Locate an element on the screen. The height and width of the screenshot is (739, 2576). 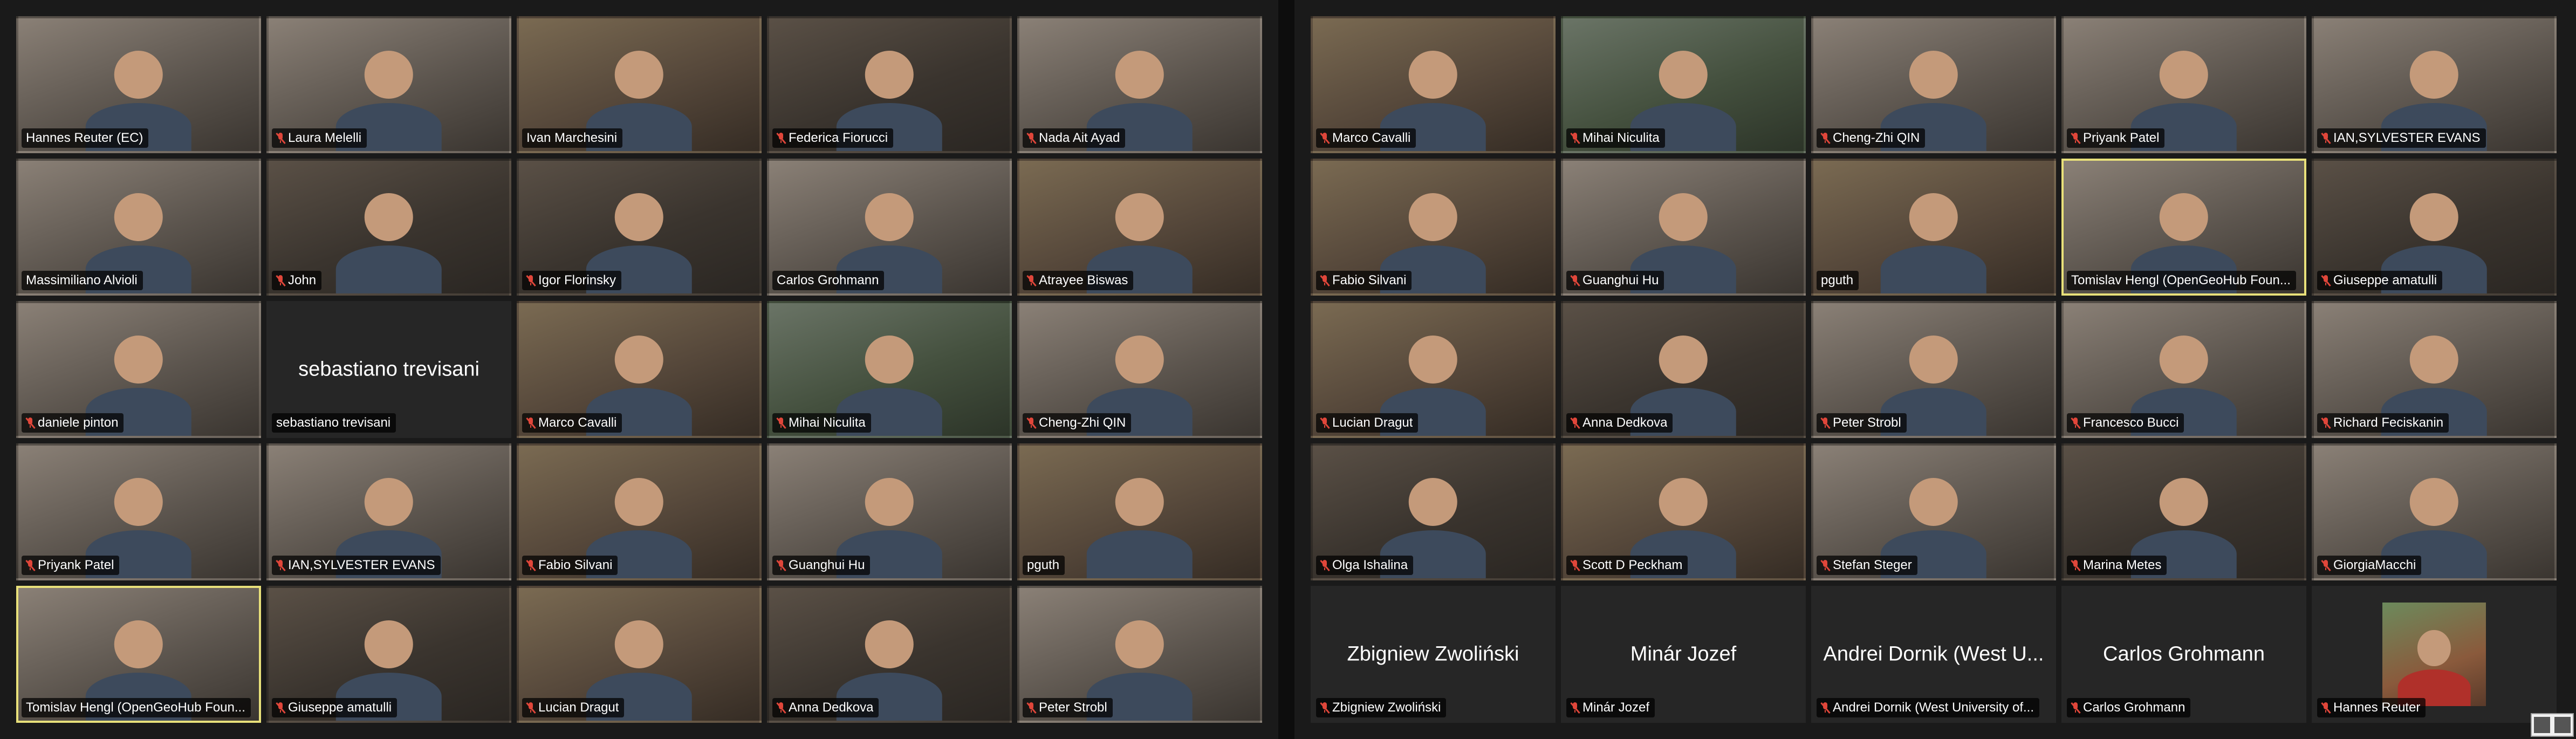
participant-tile-hannes-reuter-ec: Hannes Reuter (EC) is located at coordinates (138, 85).